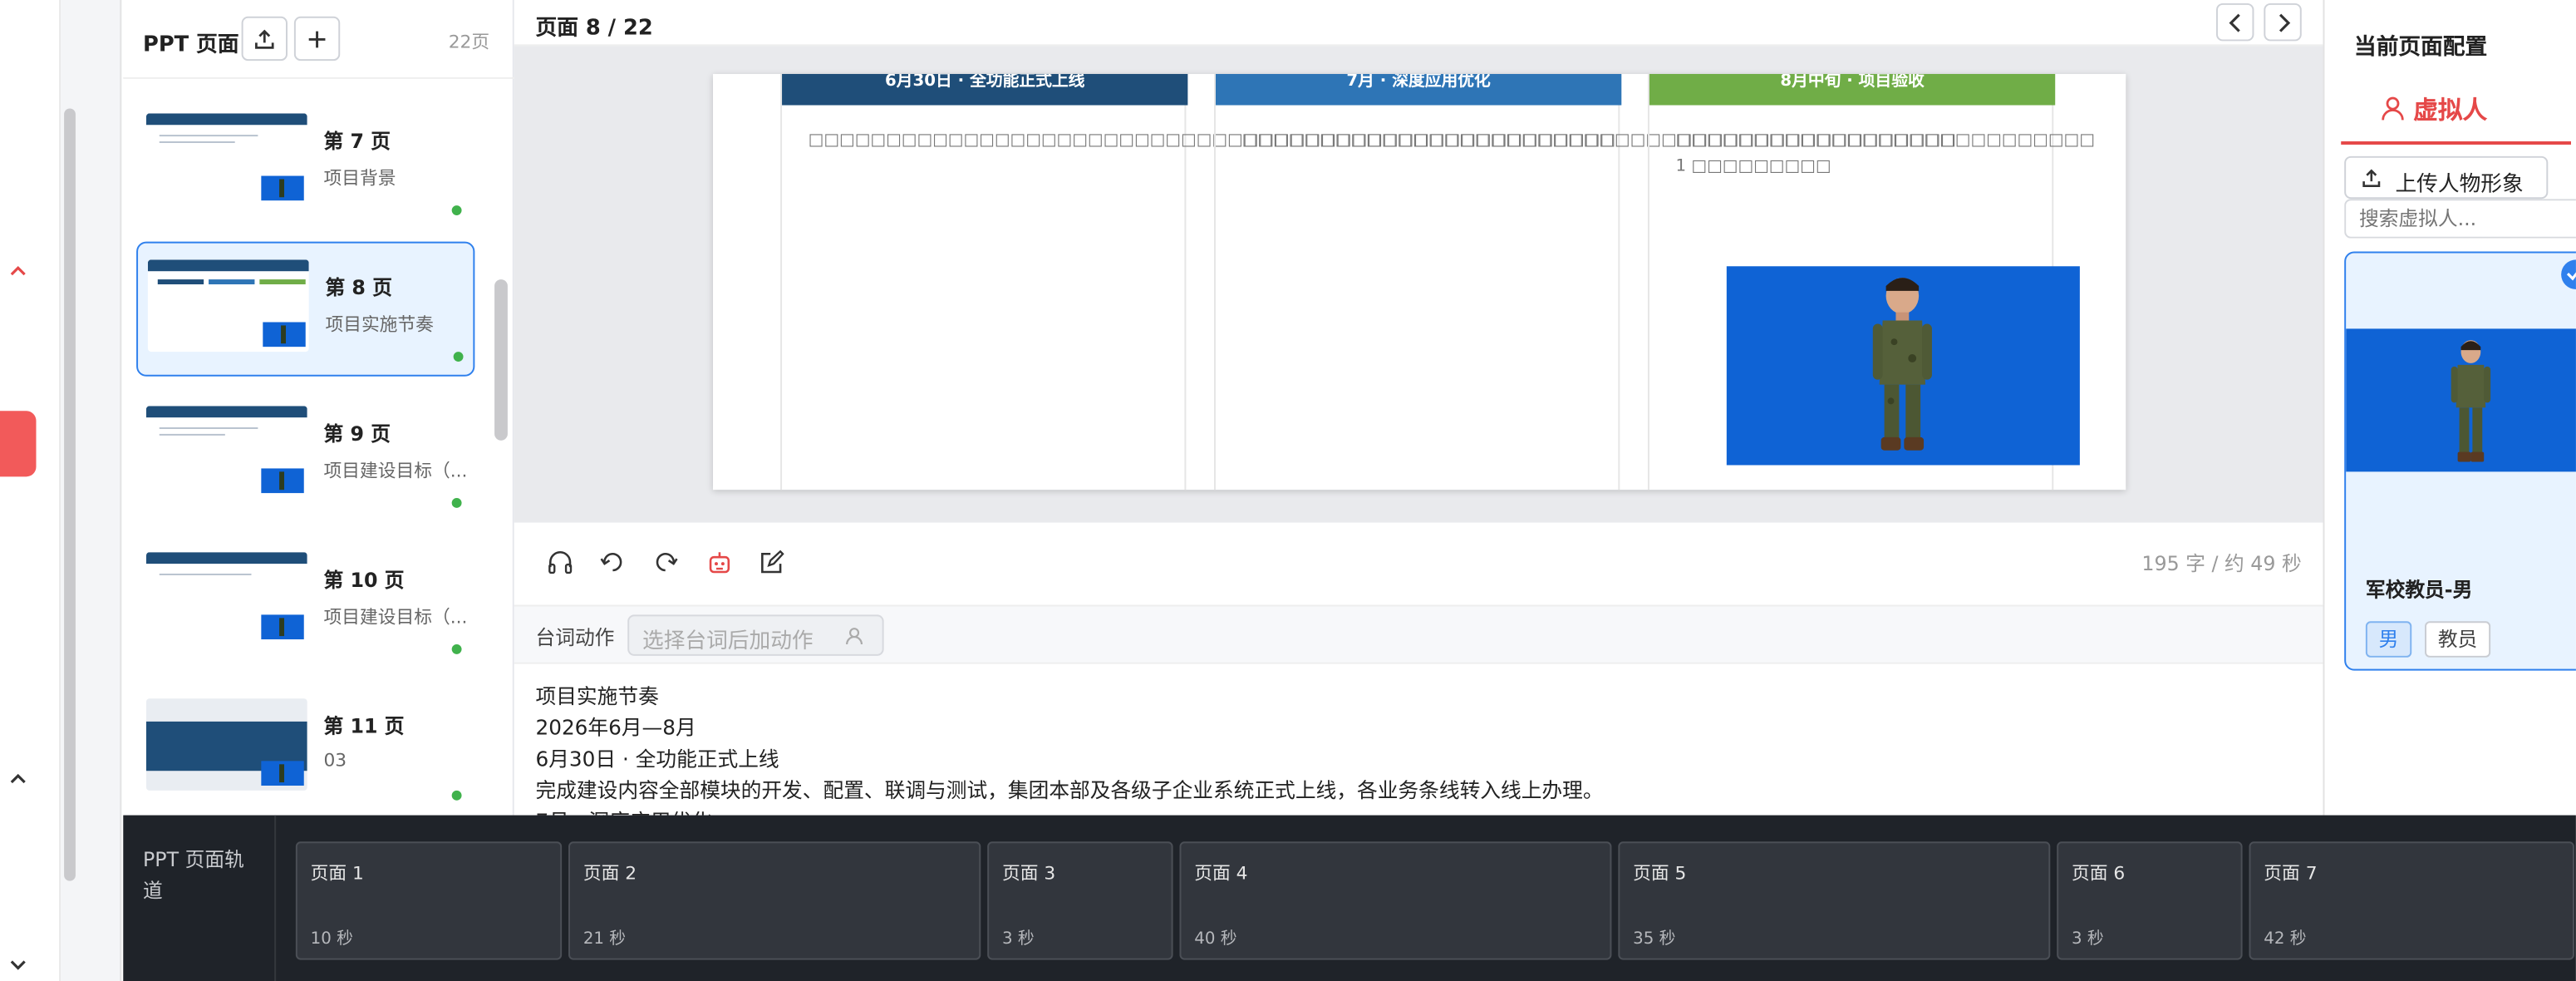 The height and width of the screenshot is (981, 2576). Describe the element at coordinates (379, 324) in the screenshot. I see `slide-subtitle: 项目实施节奏` at that location.